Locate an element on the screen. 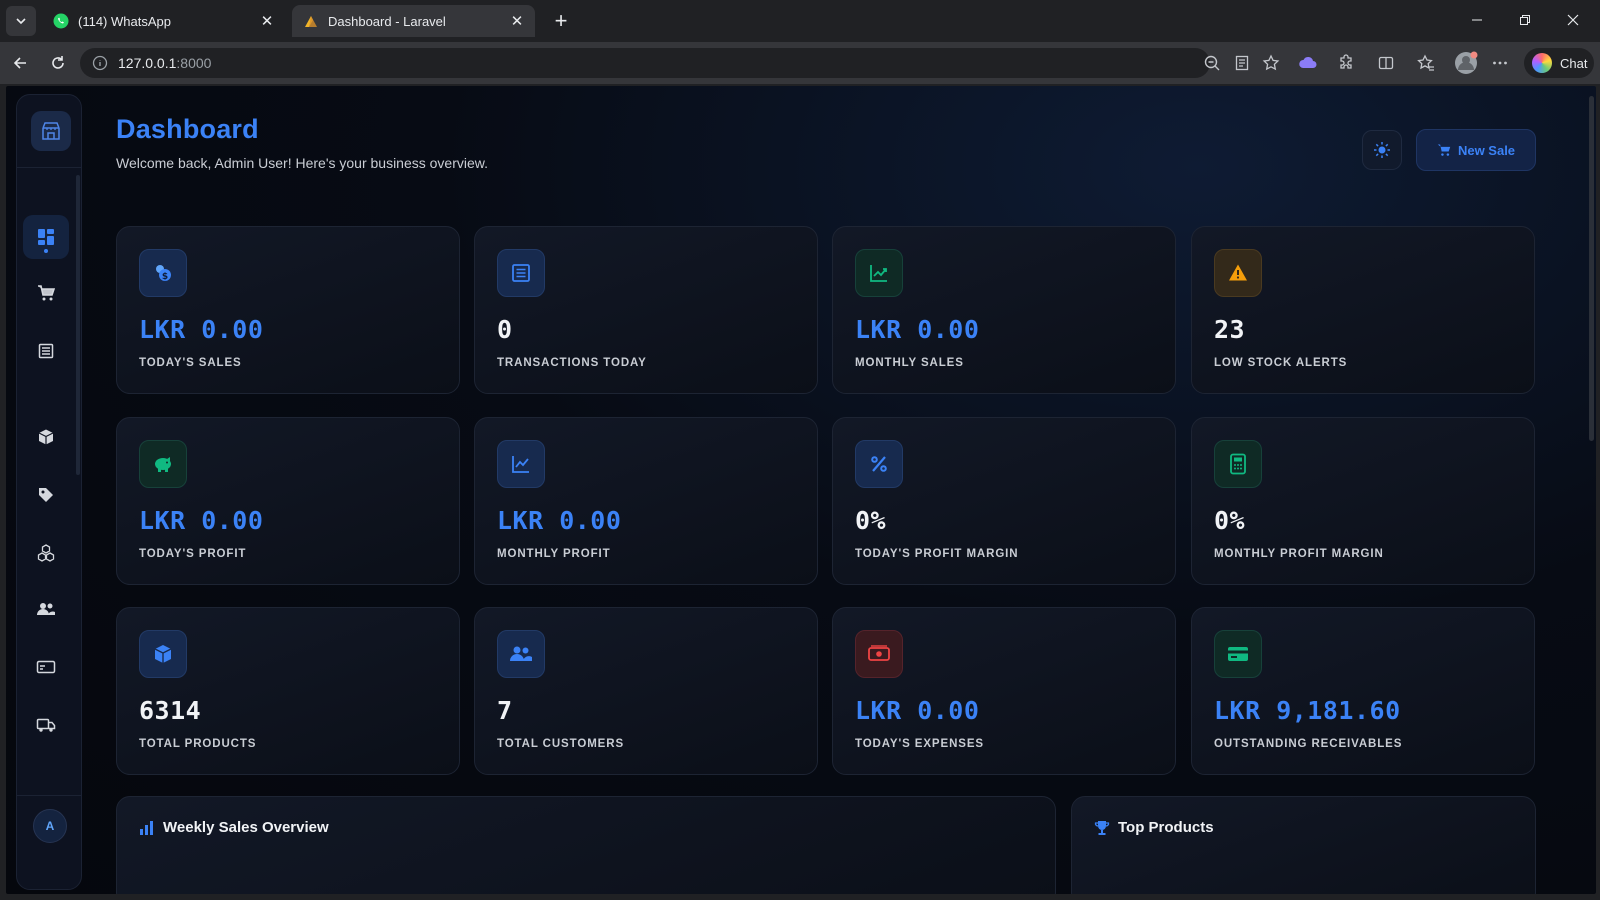 This screenshot has width=1600, height=900. stat-label: Monthly Profit Margin is located at coordinates (1299, 554).